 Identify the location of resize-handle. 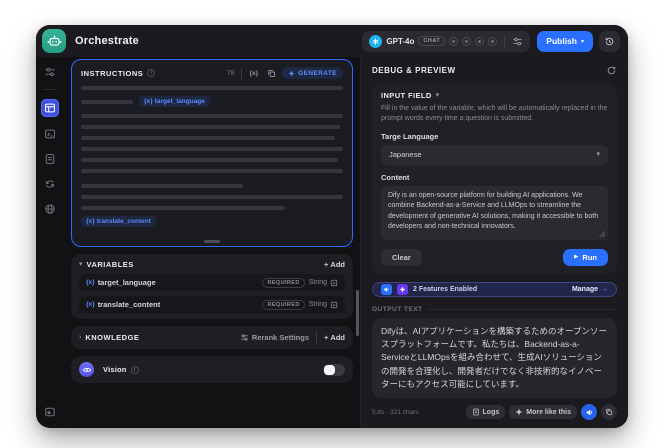
(212, 241).